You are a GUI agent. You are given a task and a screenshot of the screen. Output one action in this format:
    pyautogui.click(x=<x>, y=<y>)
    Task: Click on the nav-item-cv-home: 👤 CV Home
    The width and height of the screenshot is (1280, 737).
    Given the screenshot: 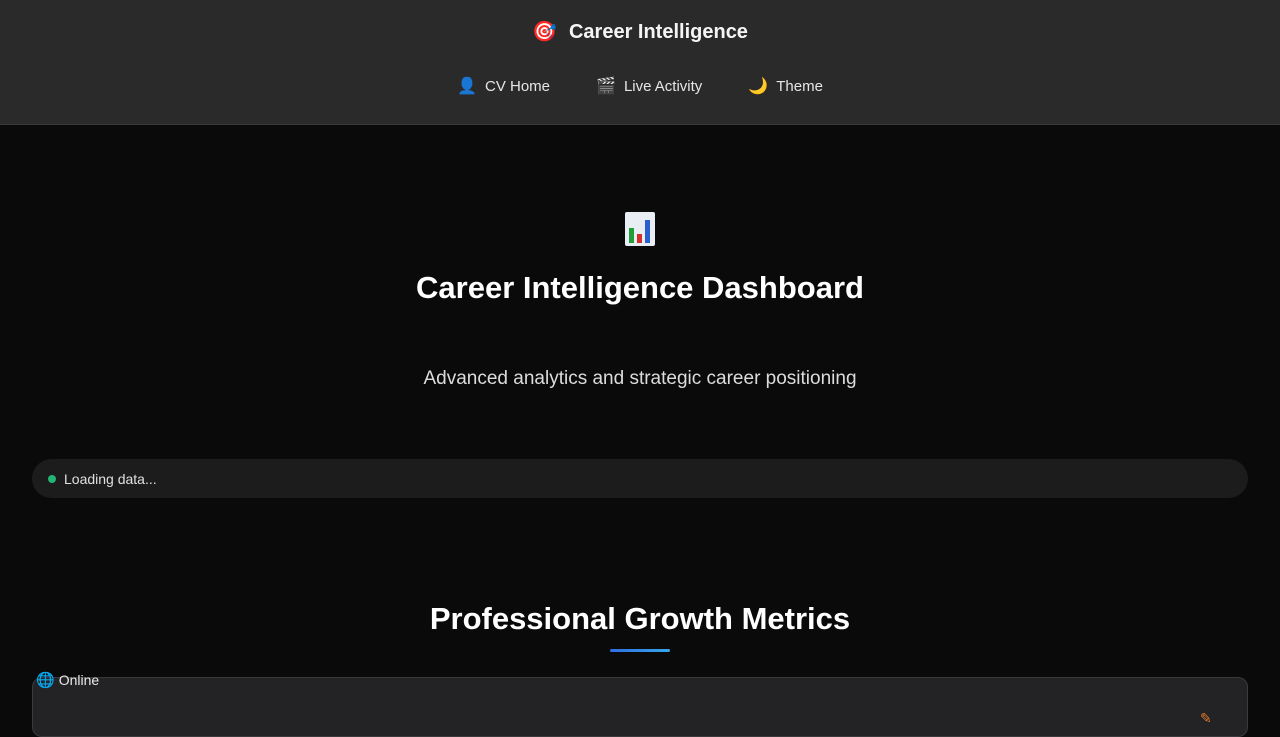 What is the action you would take?
    pyautogui.click(x=503, y=86)
    